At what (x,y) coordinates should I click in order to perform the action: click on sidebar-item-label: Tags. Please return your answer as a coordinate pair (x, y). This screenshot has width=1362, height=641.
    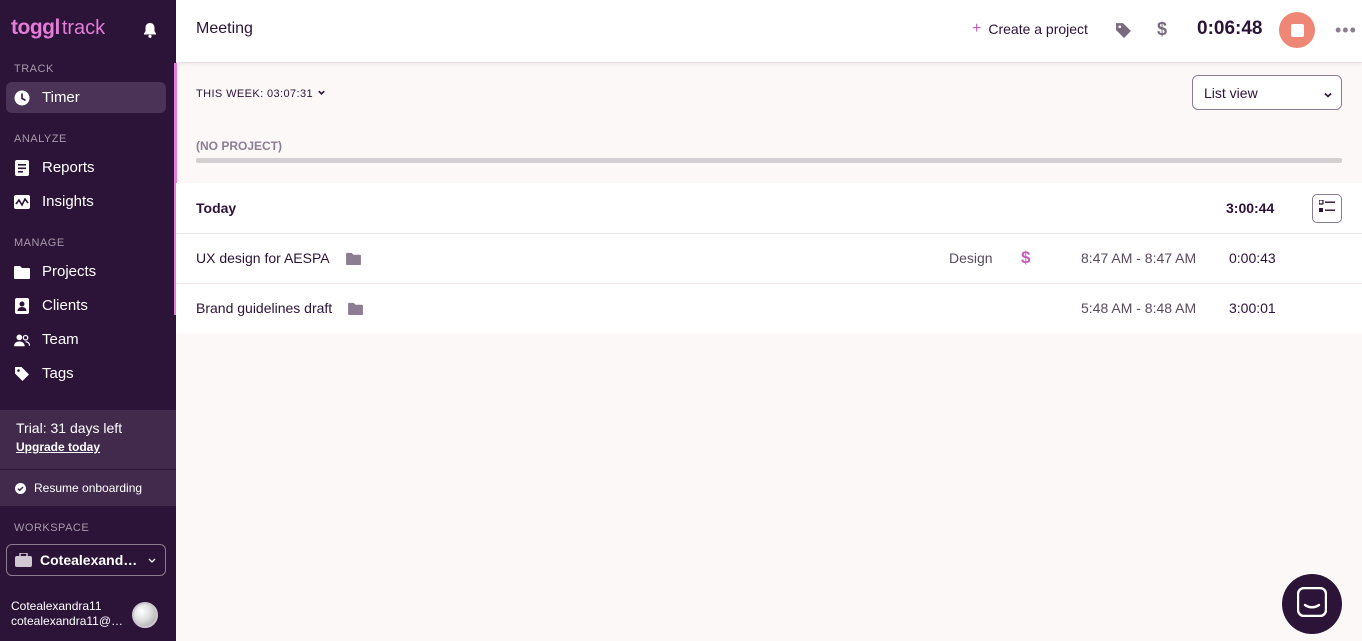
    Looking at the image, I should click on (58, 373).